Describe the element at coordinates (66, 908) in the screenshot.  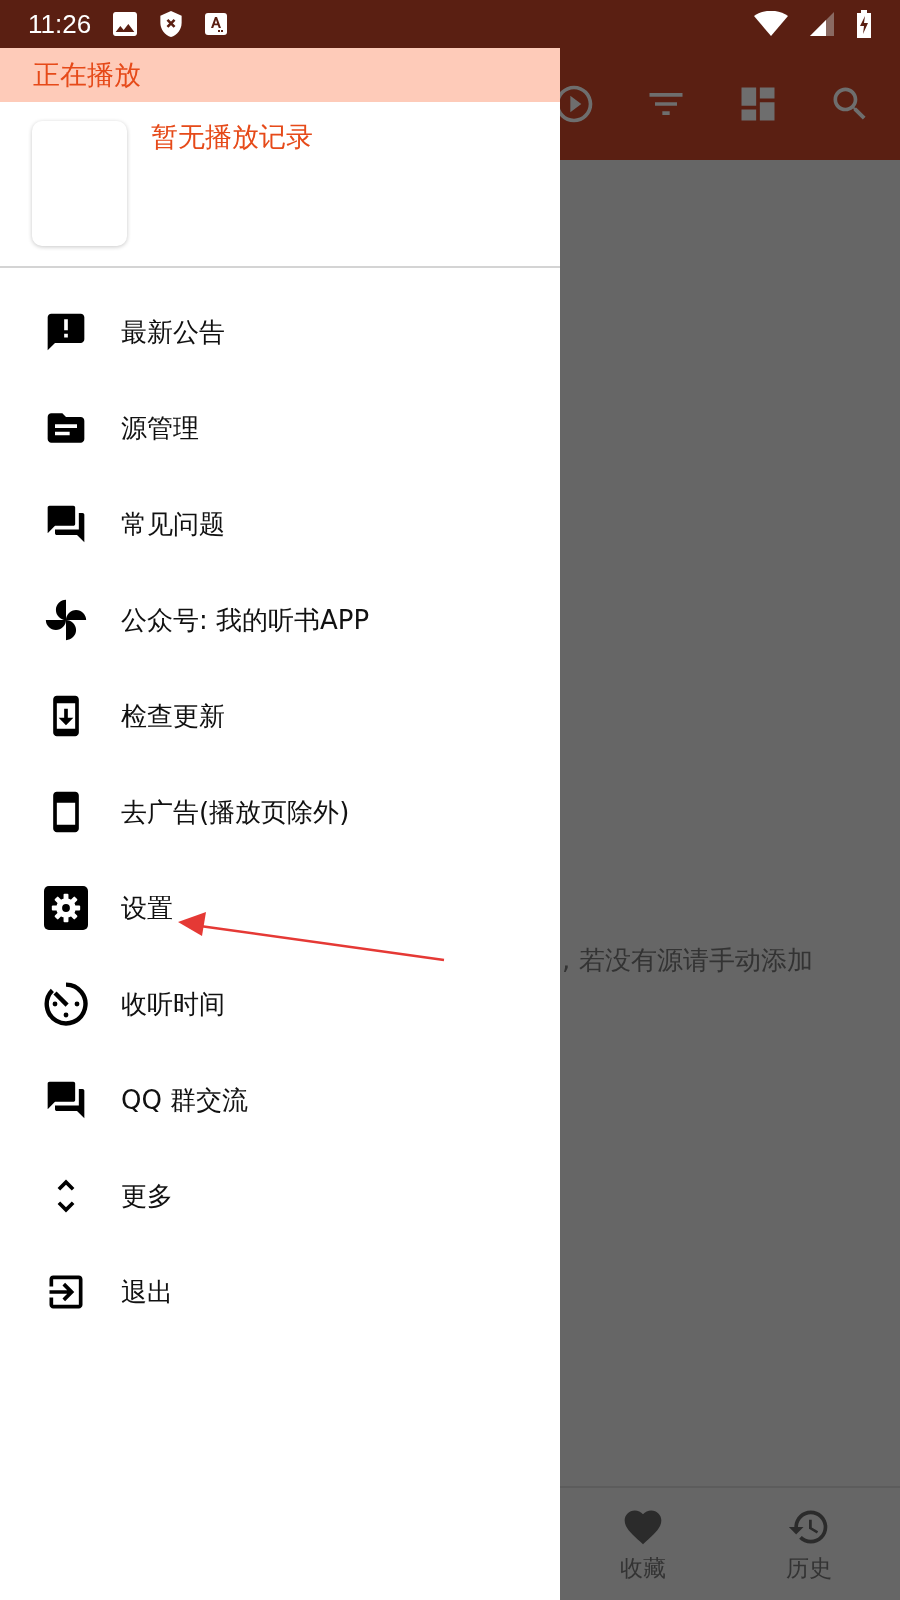
I see `settings-icon` at that location.